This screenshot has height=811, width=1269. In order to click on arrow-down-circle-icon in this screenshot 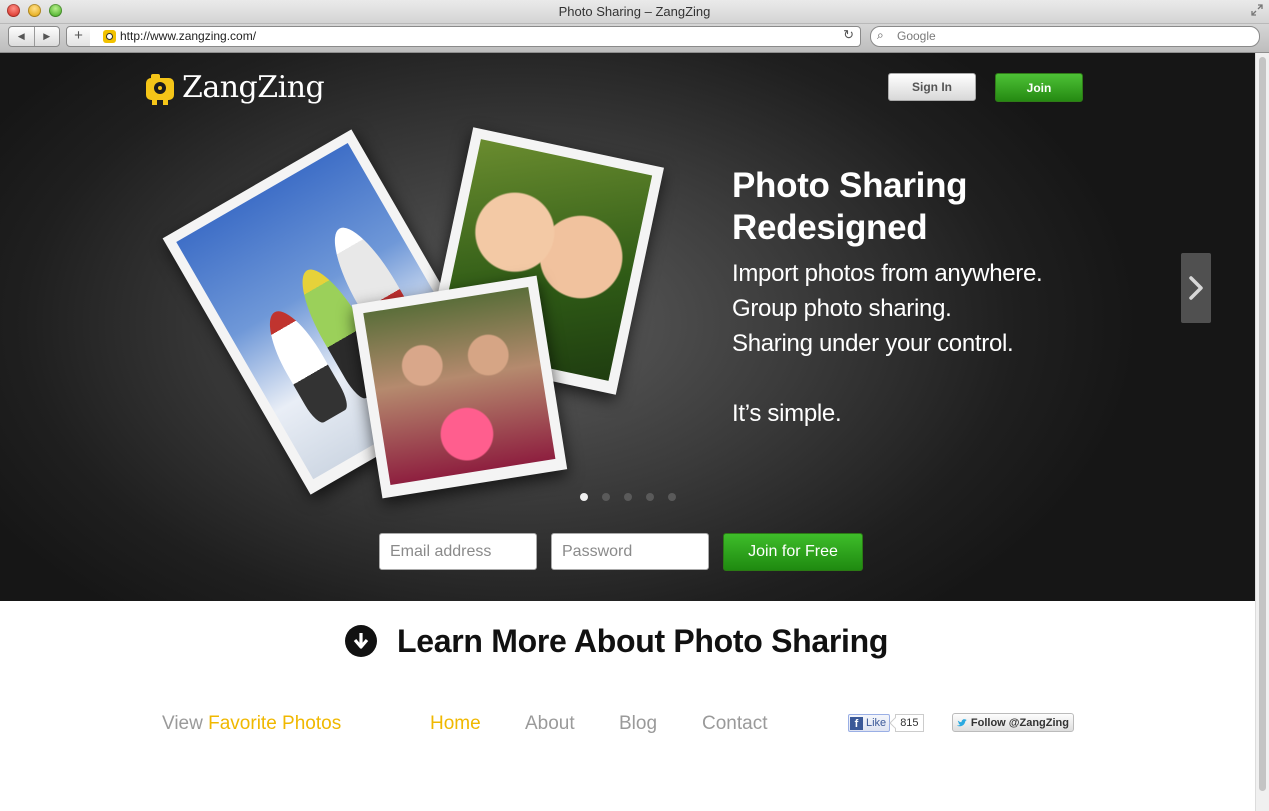, I will do `click(361, 641)`.